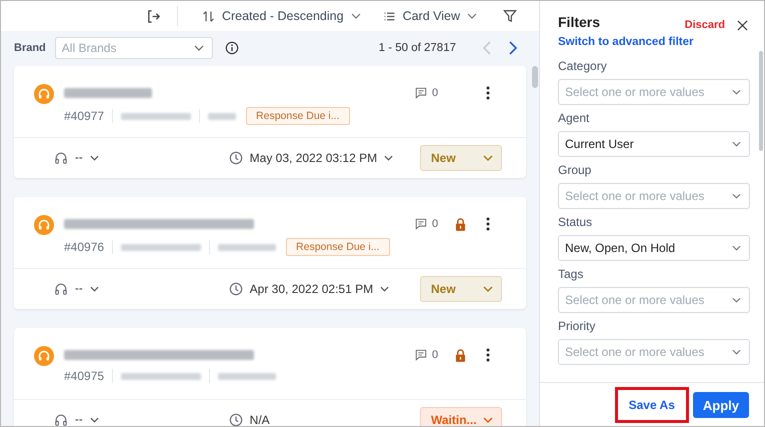 This screenshot has width=765, height=427. Describe the element at coordinates (84, 116) in the screenshot. I see `ticket-id: #40977` at that location.